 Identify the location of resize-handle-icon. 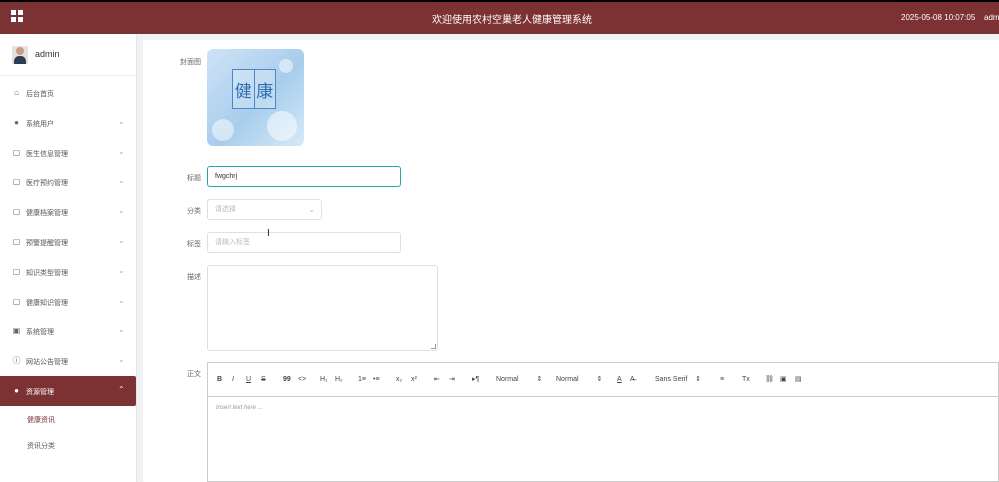
(433, 346).